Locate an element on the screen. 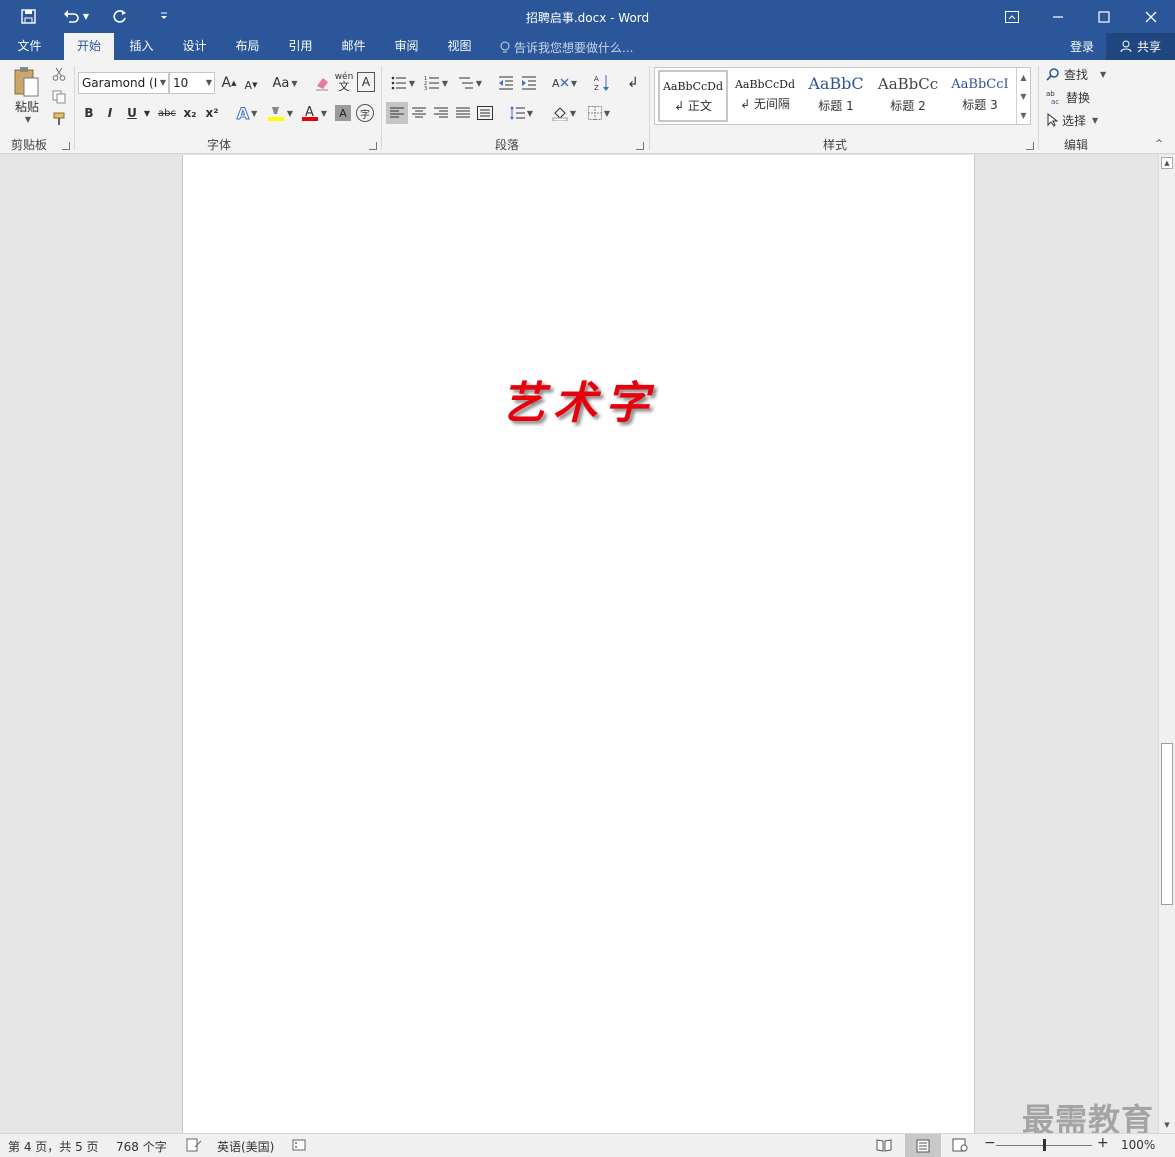  chinese-layout-button: A ▼ is located at coordinates (564, 83).